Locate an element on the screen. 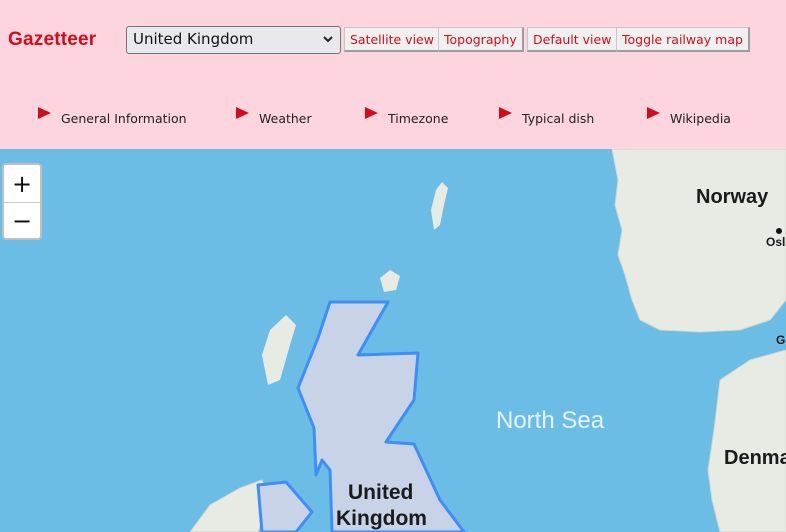  zoom-out-button: − is located at coordinates (22, 220).